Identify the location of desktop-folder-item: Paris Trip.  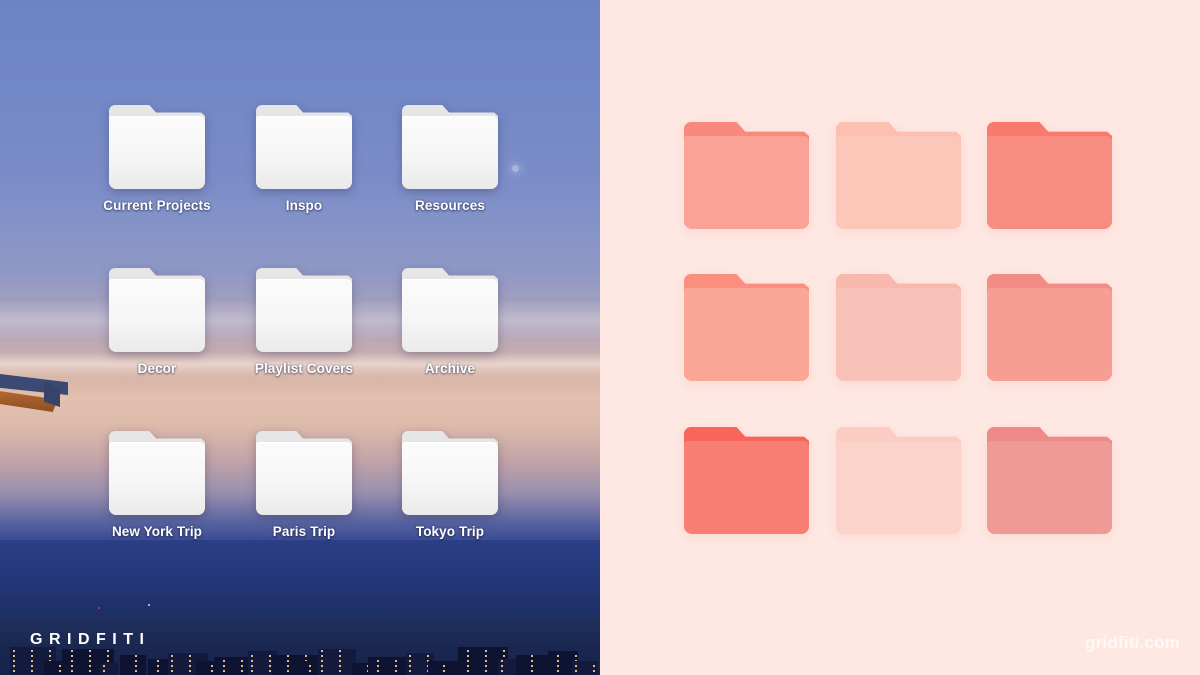
(304, 485).